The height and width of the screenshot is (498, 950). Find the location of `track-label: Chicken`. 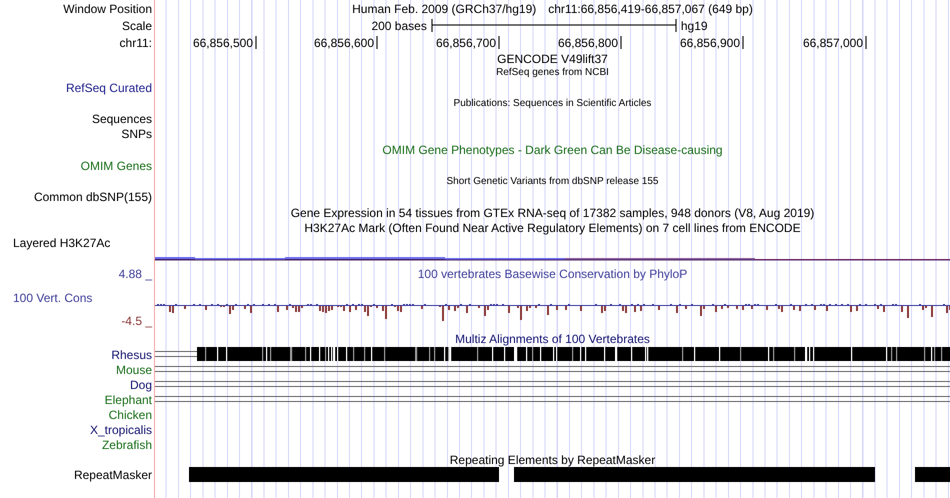

track-label: Chicken is located at coordinates (130, 414).